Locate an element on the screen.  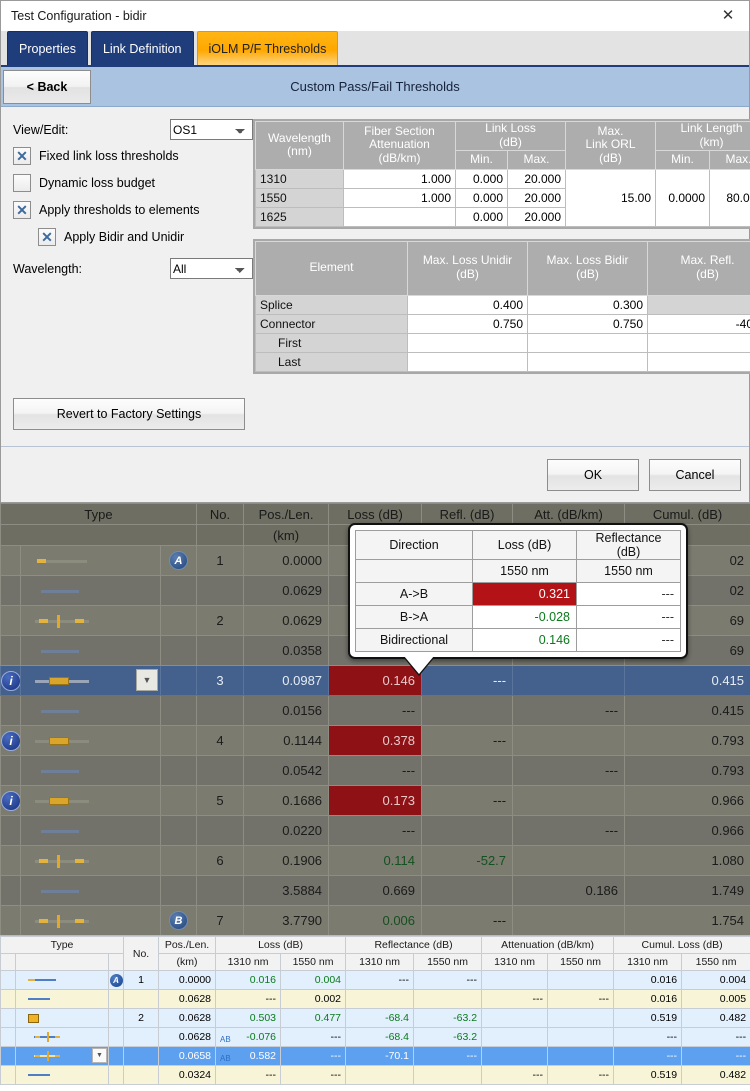
th-att: Att. (dB/km) is located at coordinates (569, 514).